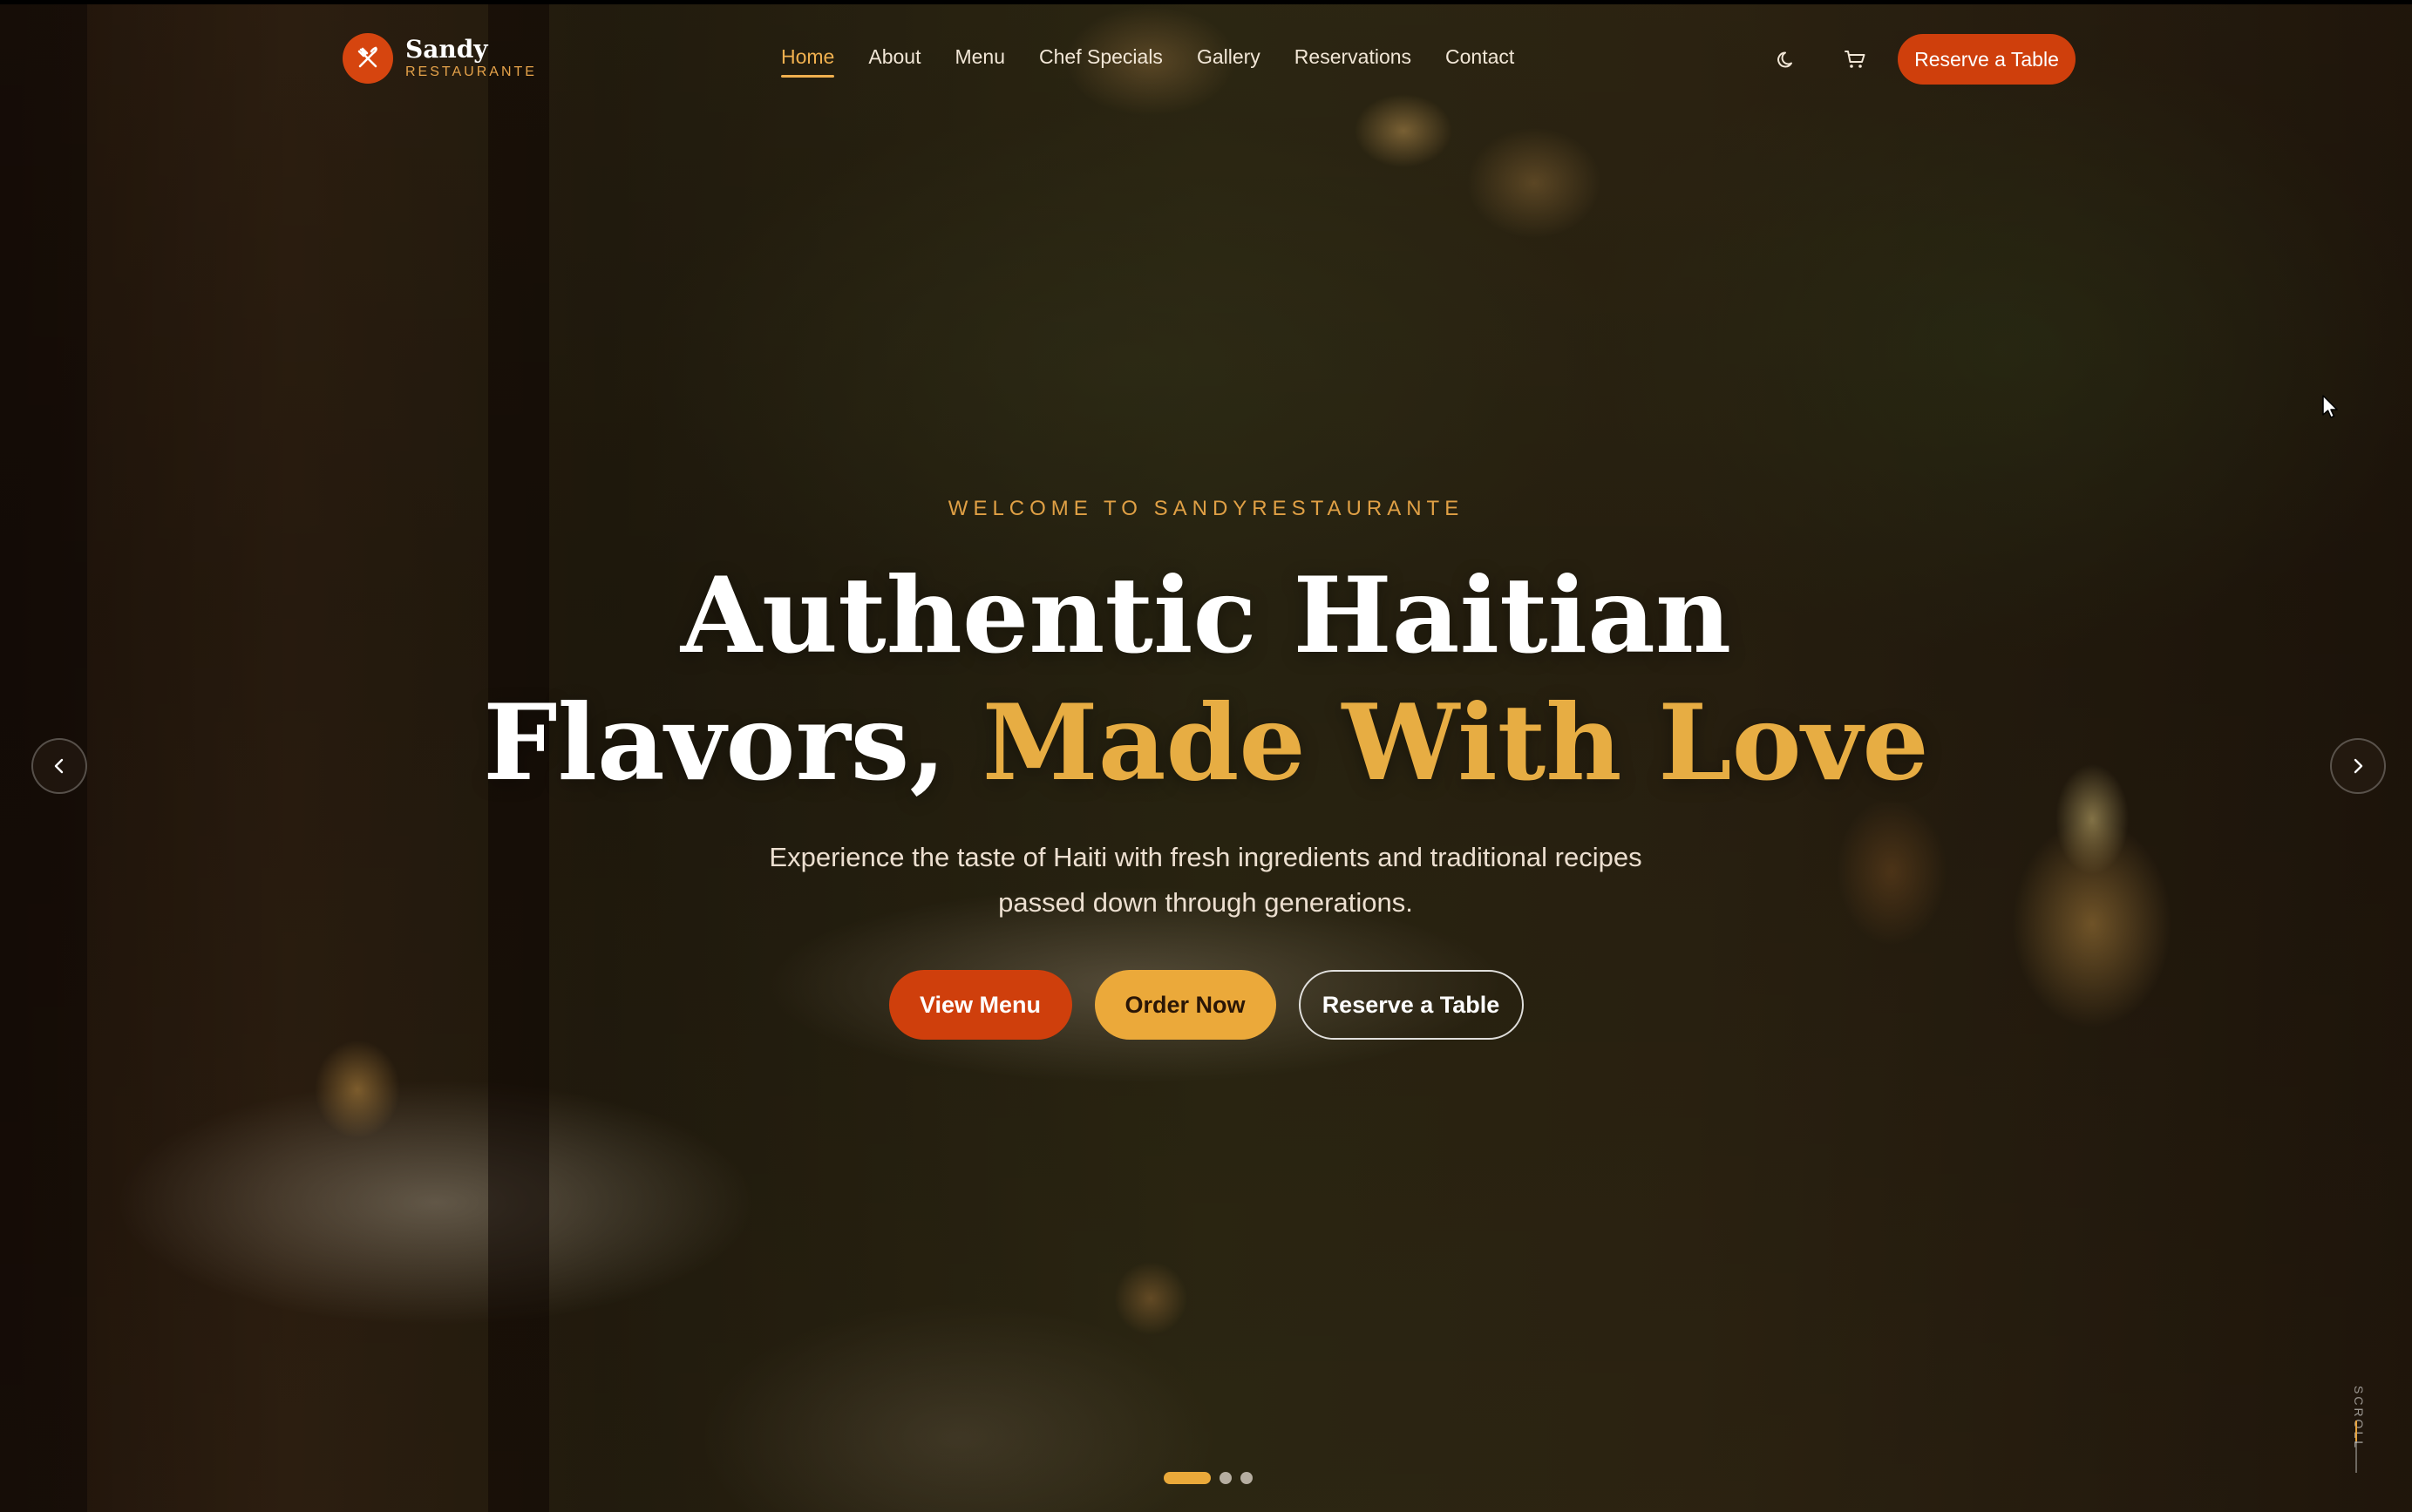  What do you see at coordinates (980, 59) in the screenshot?
I see `nav-menu: Menu` at bounding box center [980, 59].